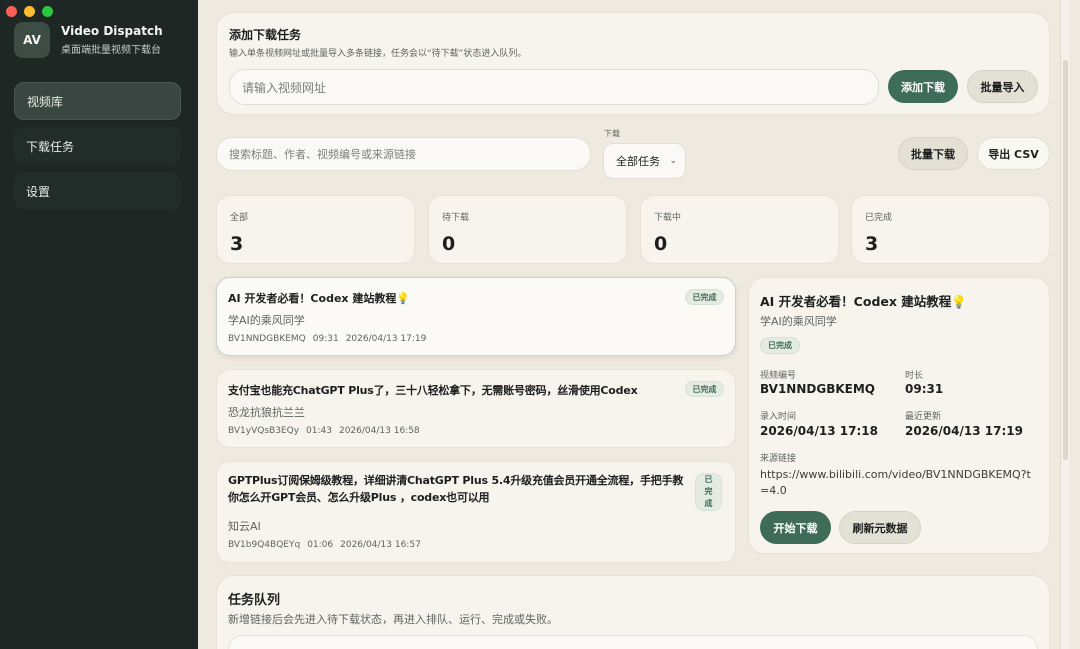 Image resolution: width=1080 pixels, height=649 pixels. I want to click on window-controls, so click(29, 11).